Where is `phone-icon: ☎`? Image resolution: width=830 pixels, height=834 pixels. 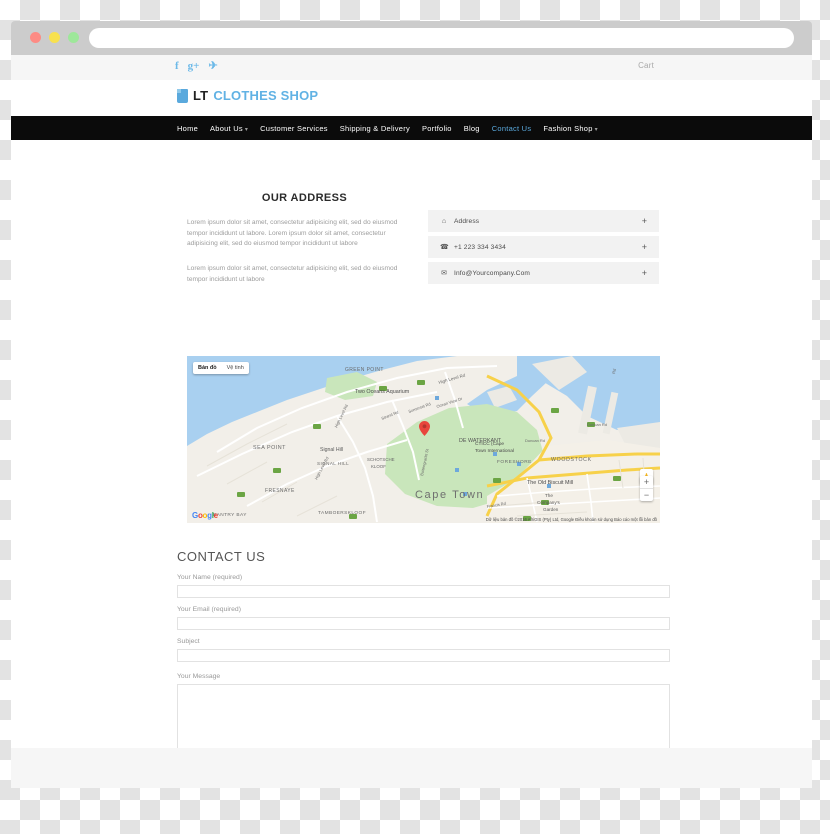
phone-icon: ☎ is located at coordinates (444, 247).